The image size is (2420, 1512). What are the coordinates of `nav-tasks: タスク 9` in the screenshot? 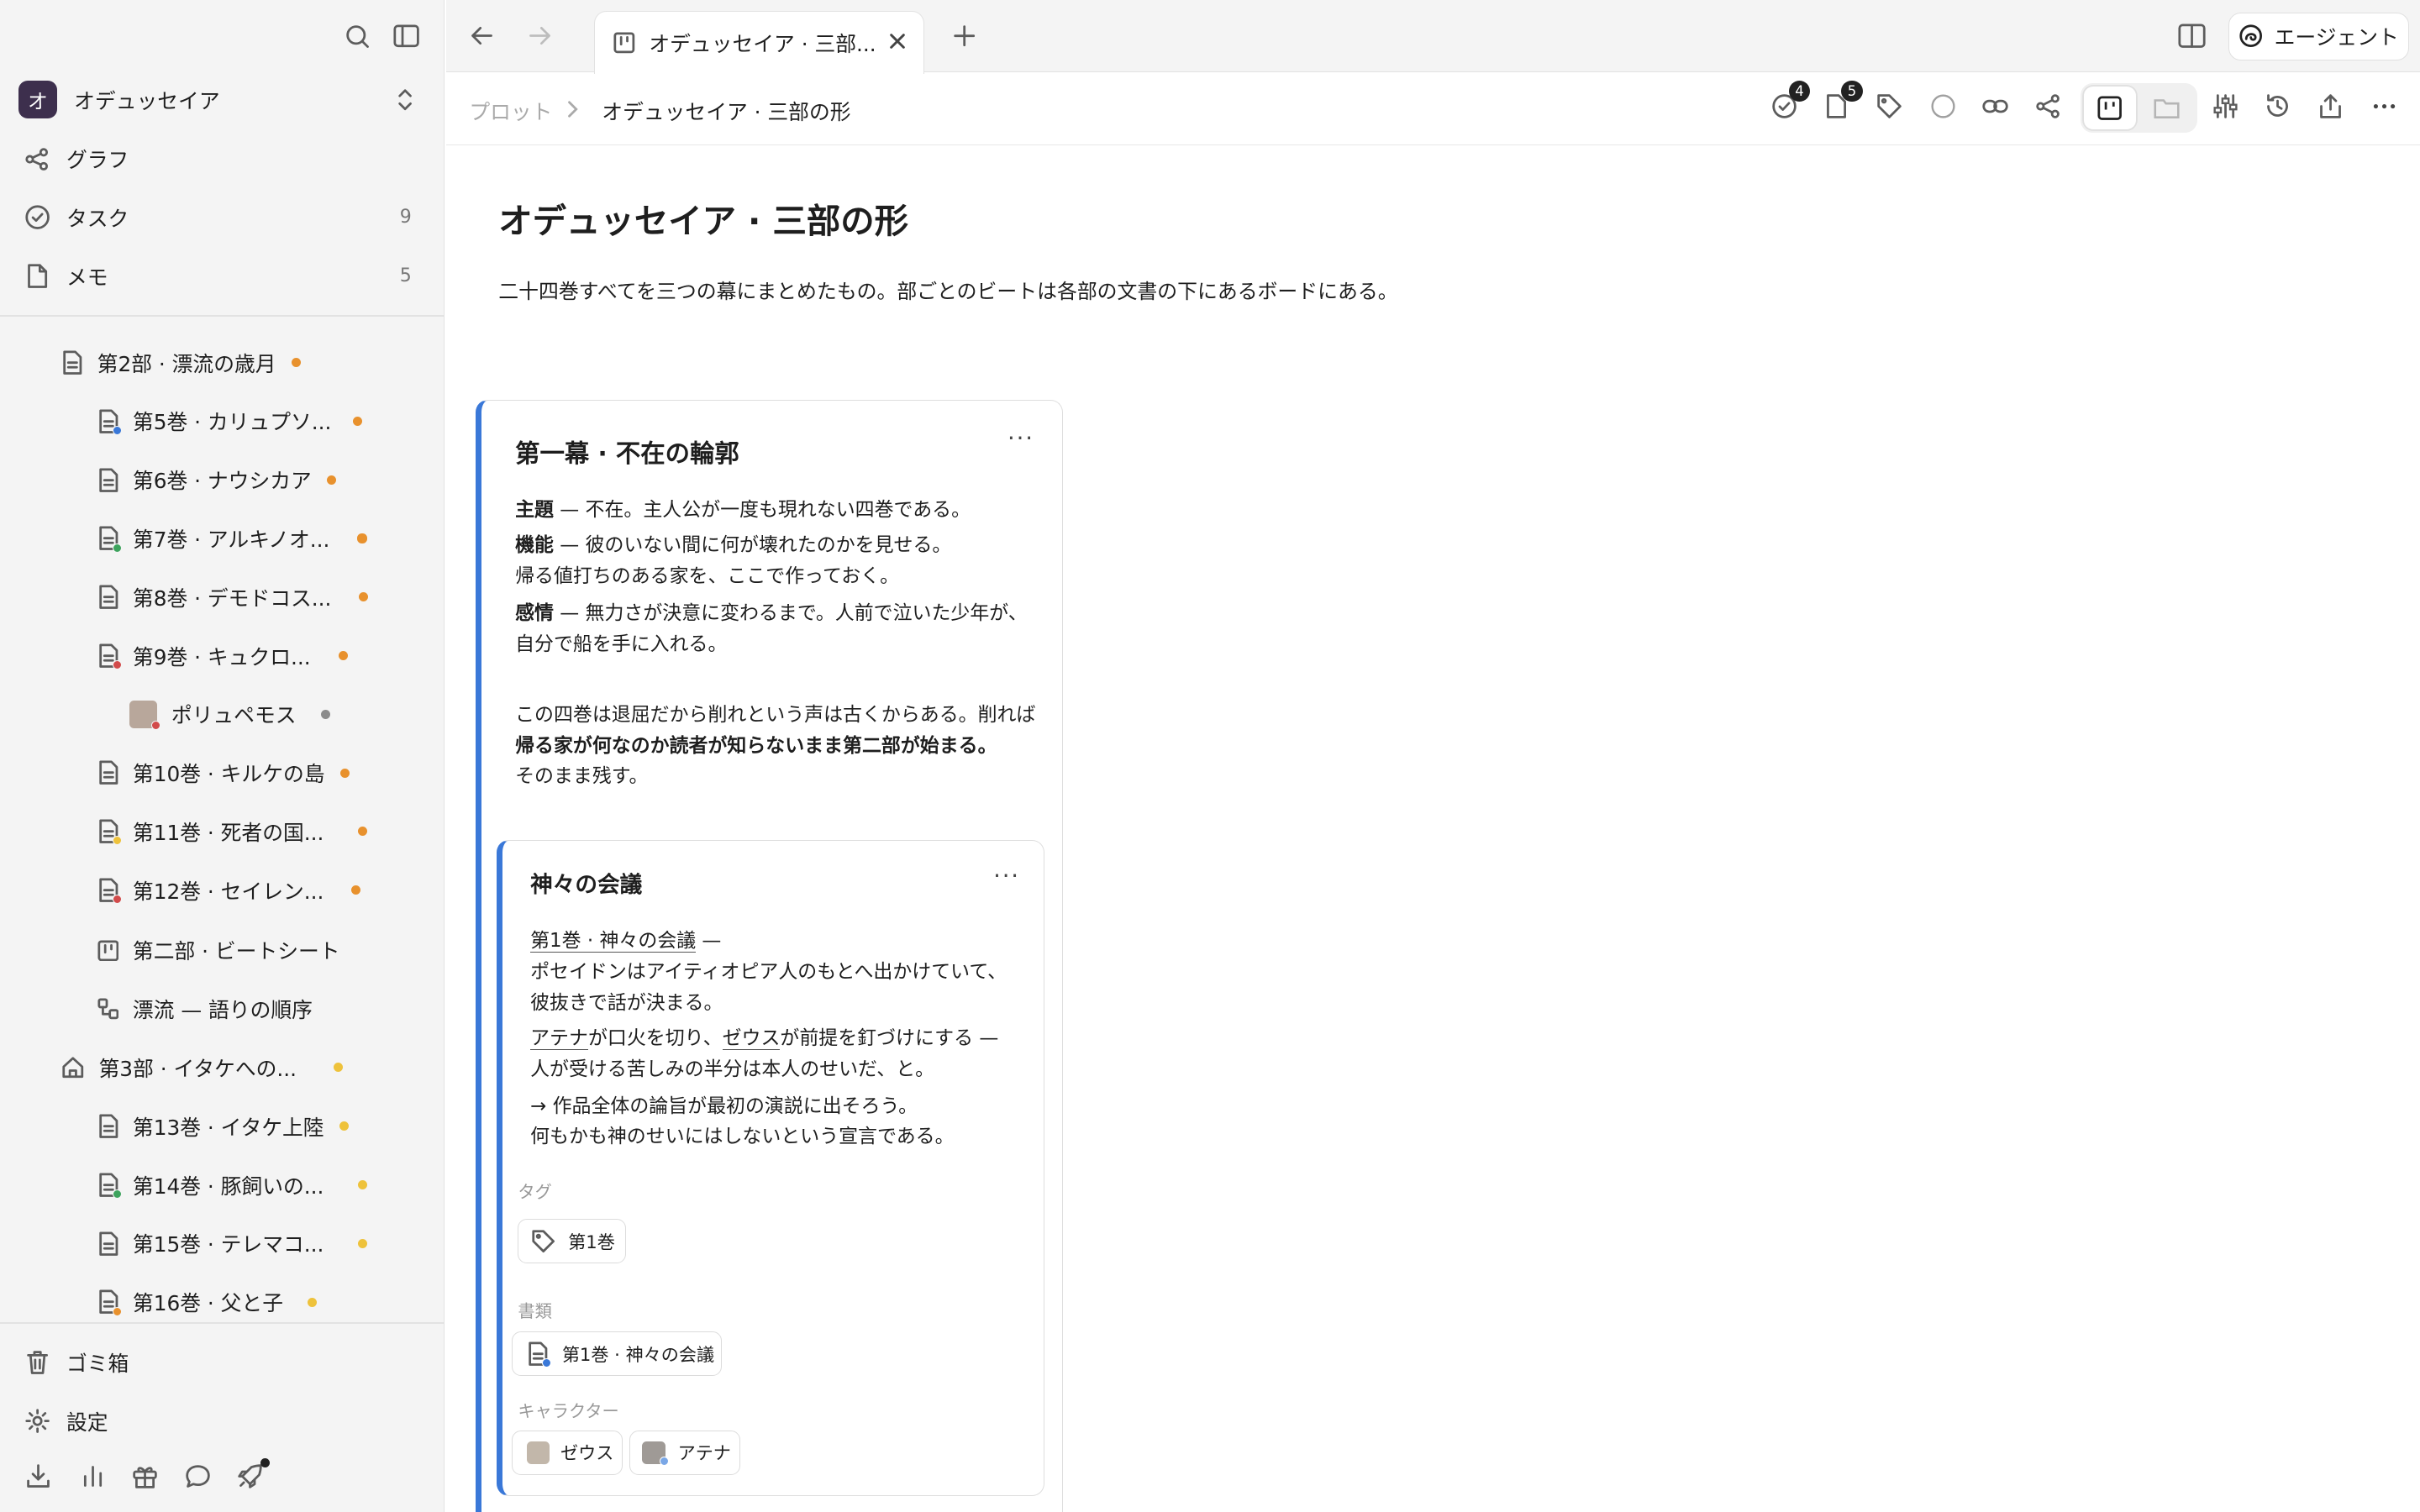 It's located at (218, 217).